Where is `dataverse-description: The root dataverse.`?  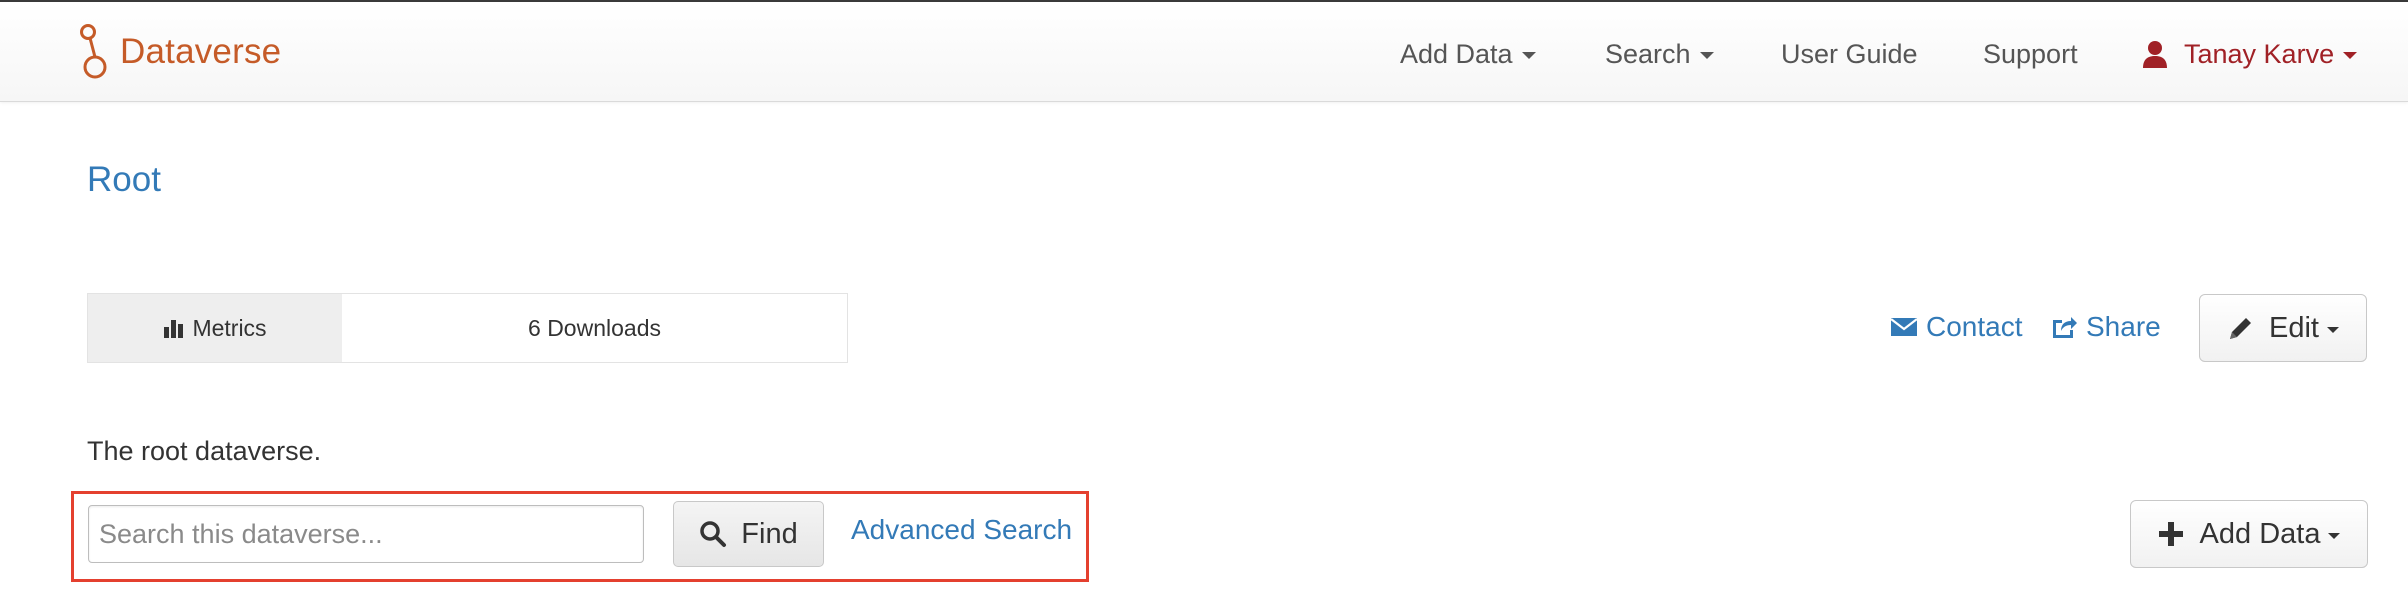
dataverse-description: The root dataverse. is located at coordinates (204, 451).